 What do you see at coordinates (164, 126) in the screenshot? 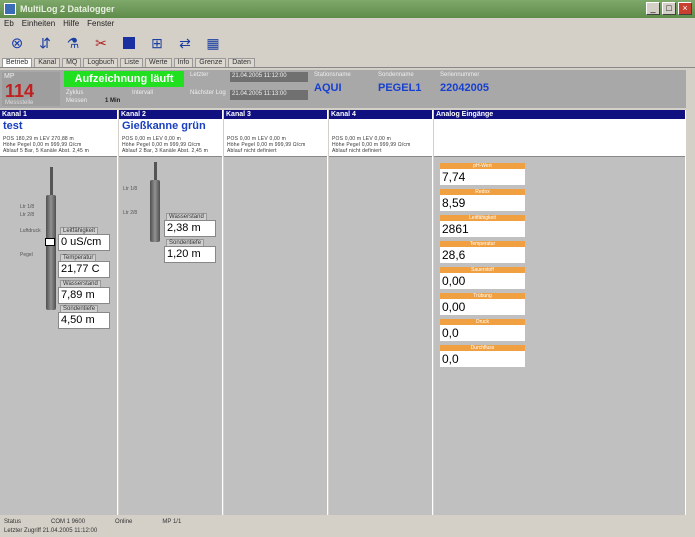
I see `channel-name: Gießkanne grün` at bounding box center [164, 126].